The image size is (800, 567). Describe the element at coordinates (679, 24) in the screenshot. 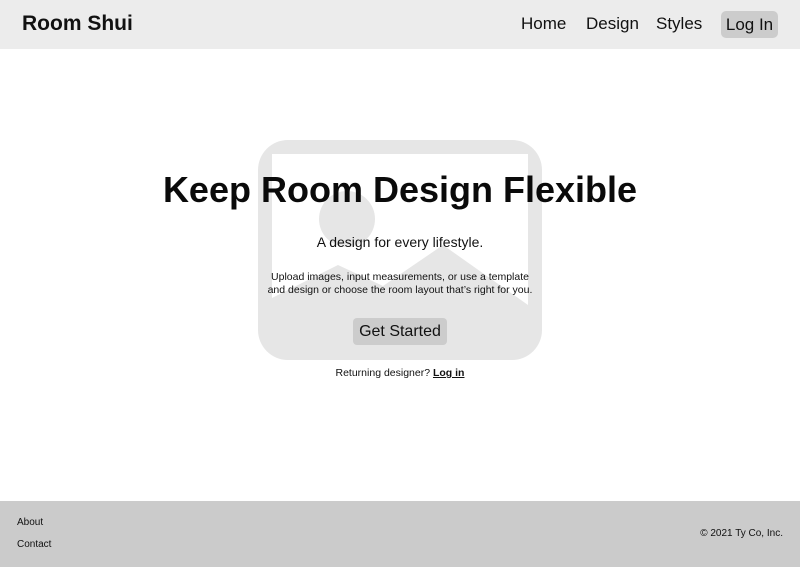

I see `nav-styles-link: Styles` at that location.